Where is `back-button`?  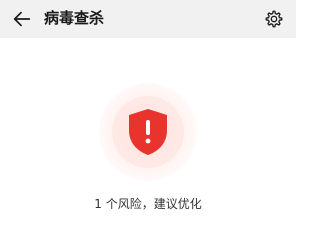
back-button is located at coordinates (22, 19).